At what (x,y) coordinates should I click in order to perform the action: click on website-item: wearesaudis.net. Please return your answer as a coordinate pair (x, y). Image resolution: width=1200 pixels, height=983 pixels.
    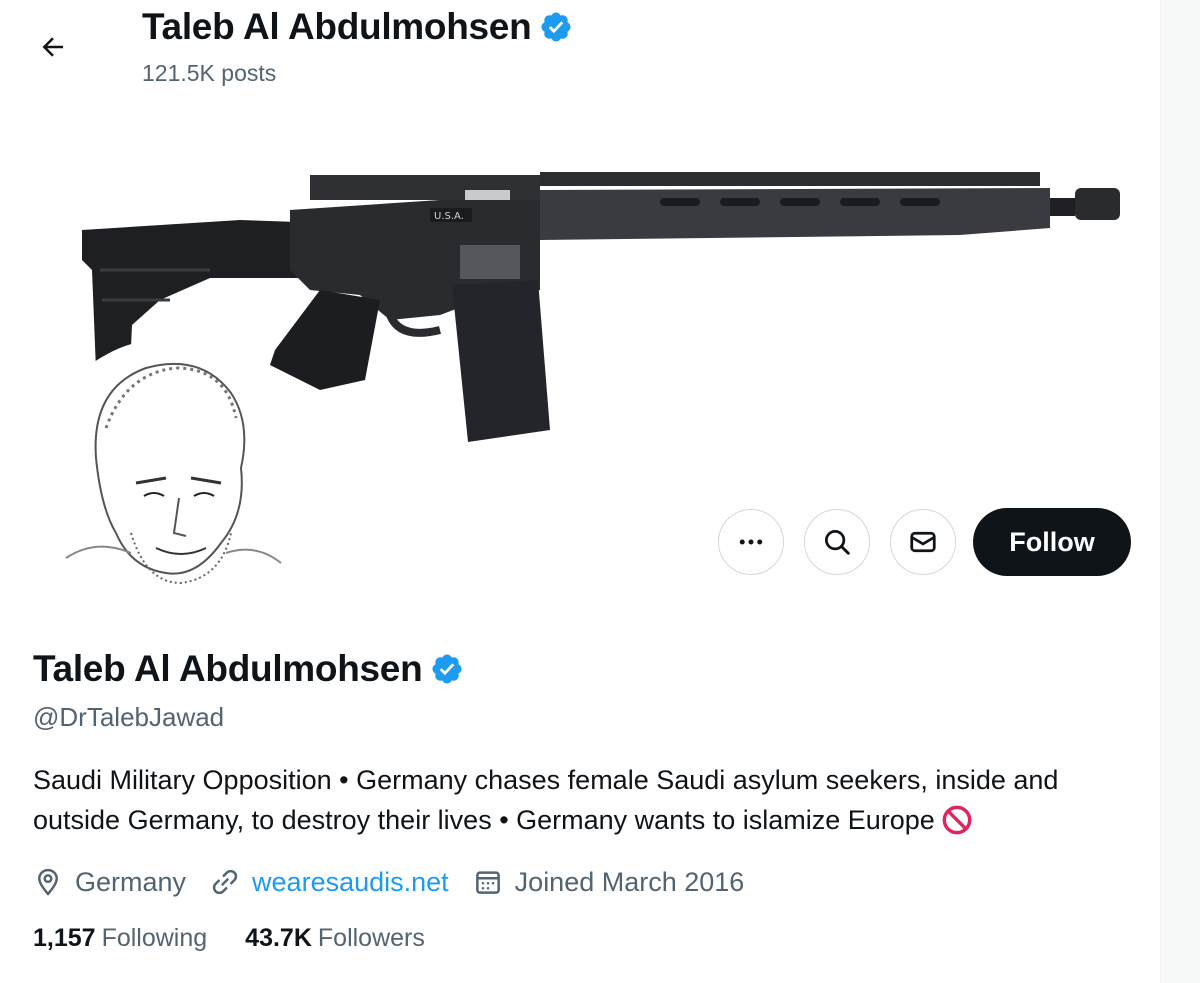
    Looking at the image, I should click on (329, 882).